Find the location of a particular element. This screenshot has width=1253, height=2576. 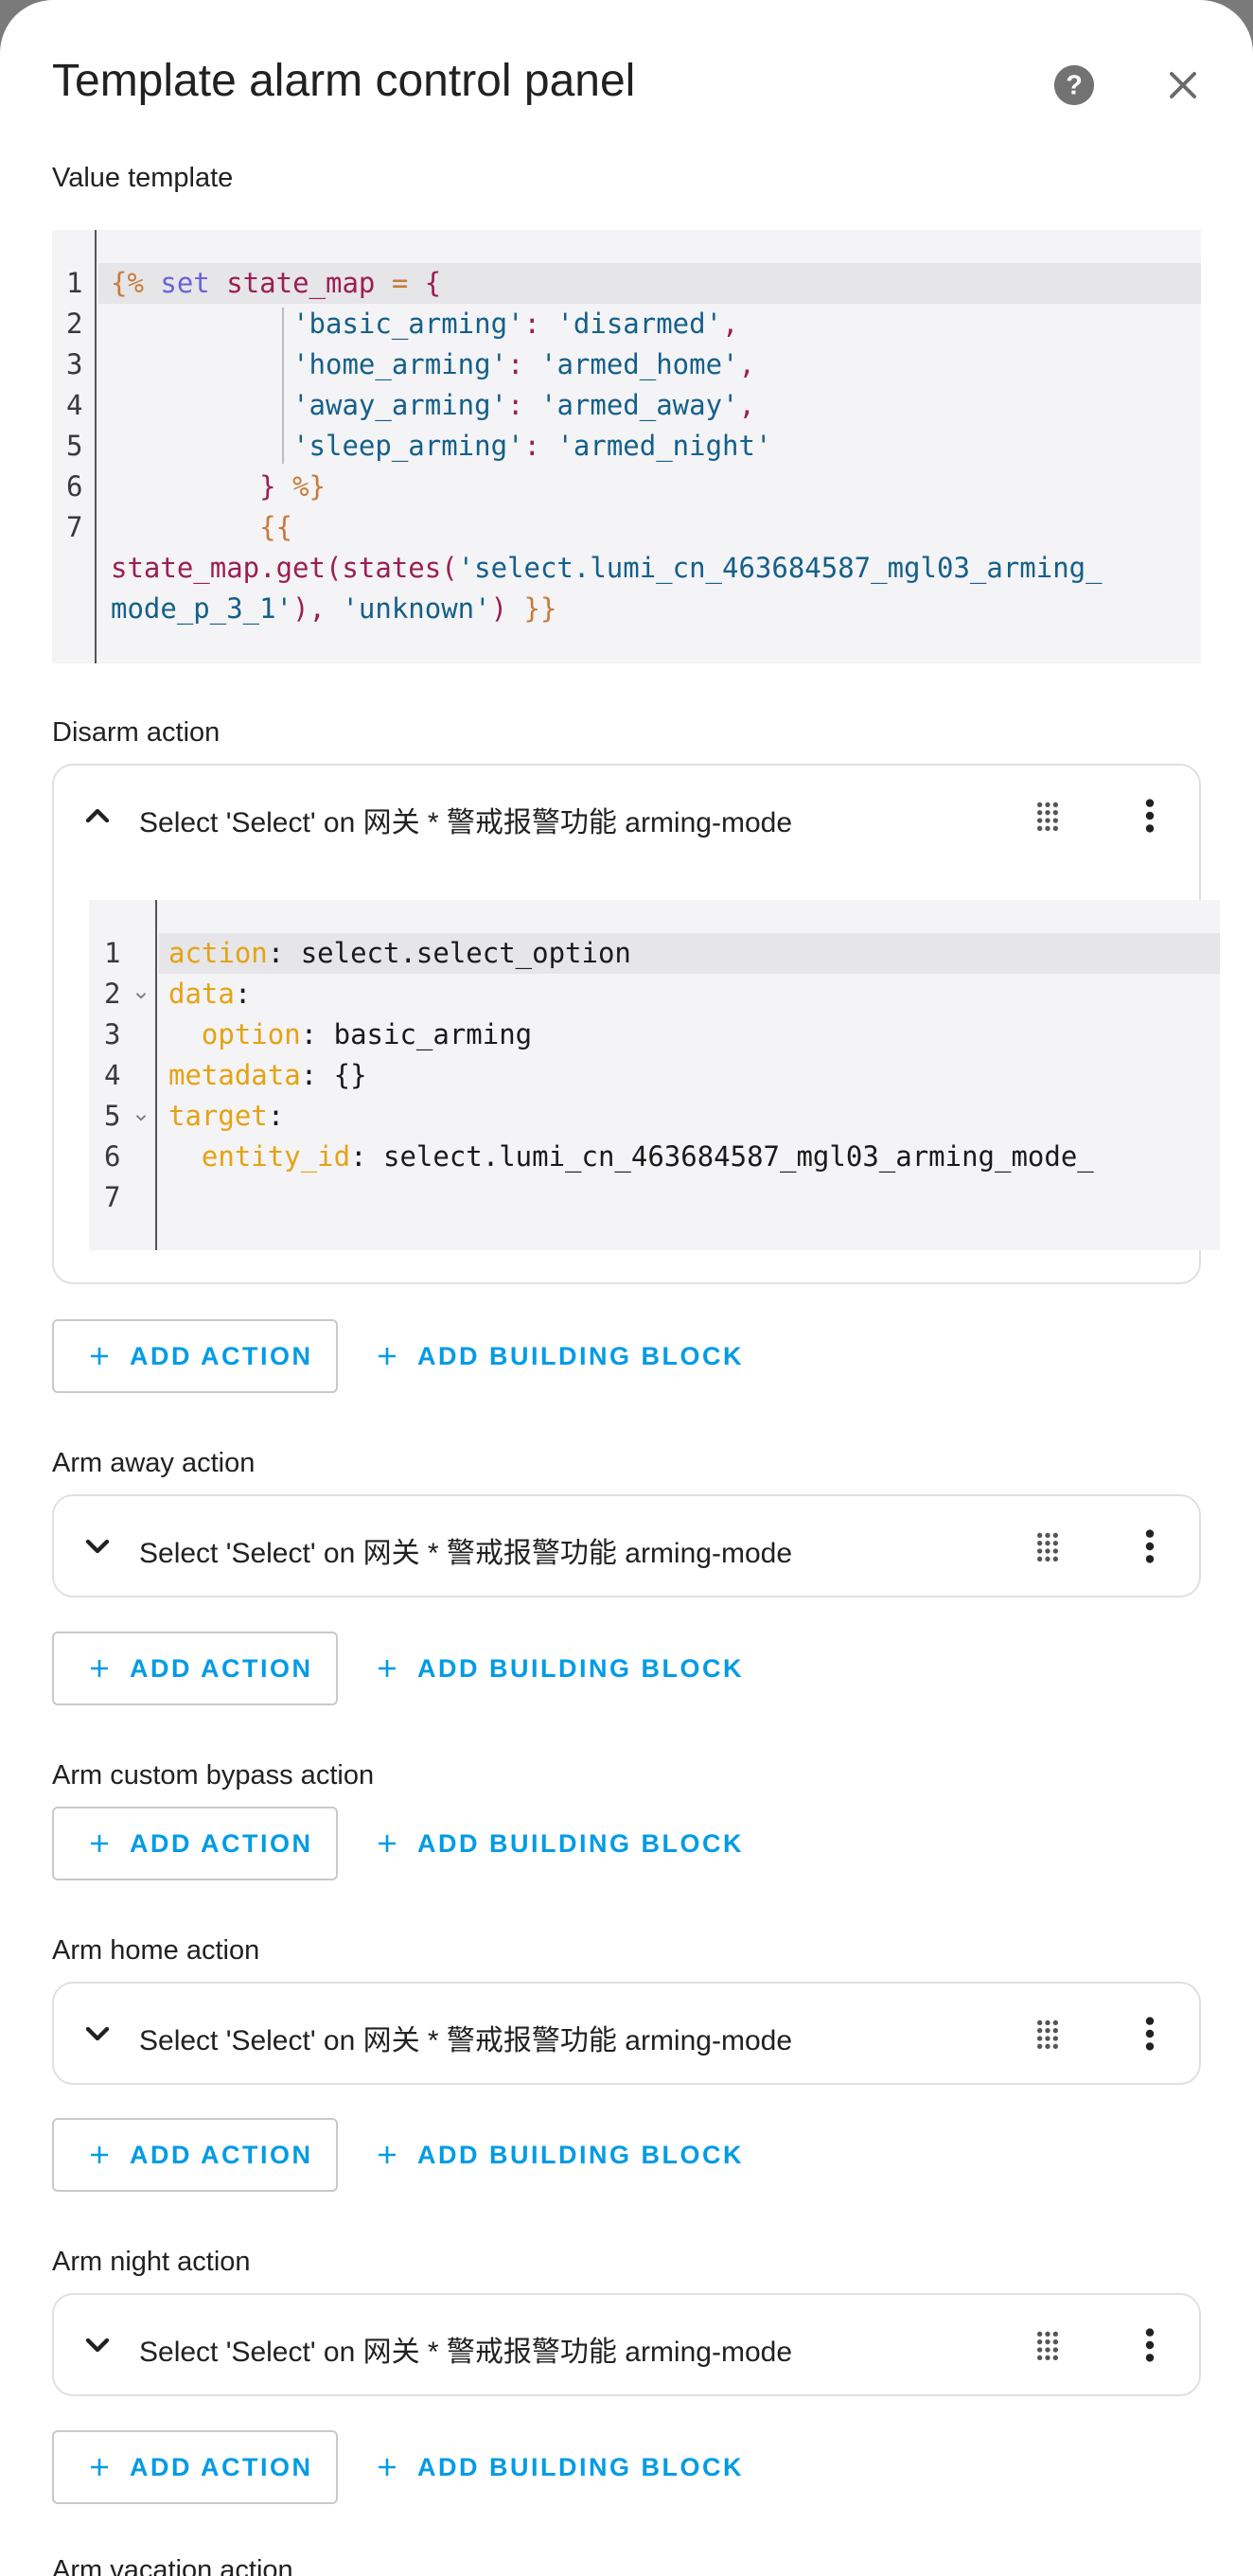

code-line: {% set state_map = { is located at coordinates (277, 283).